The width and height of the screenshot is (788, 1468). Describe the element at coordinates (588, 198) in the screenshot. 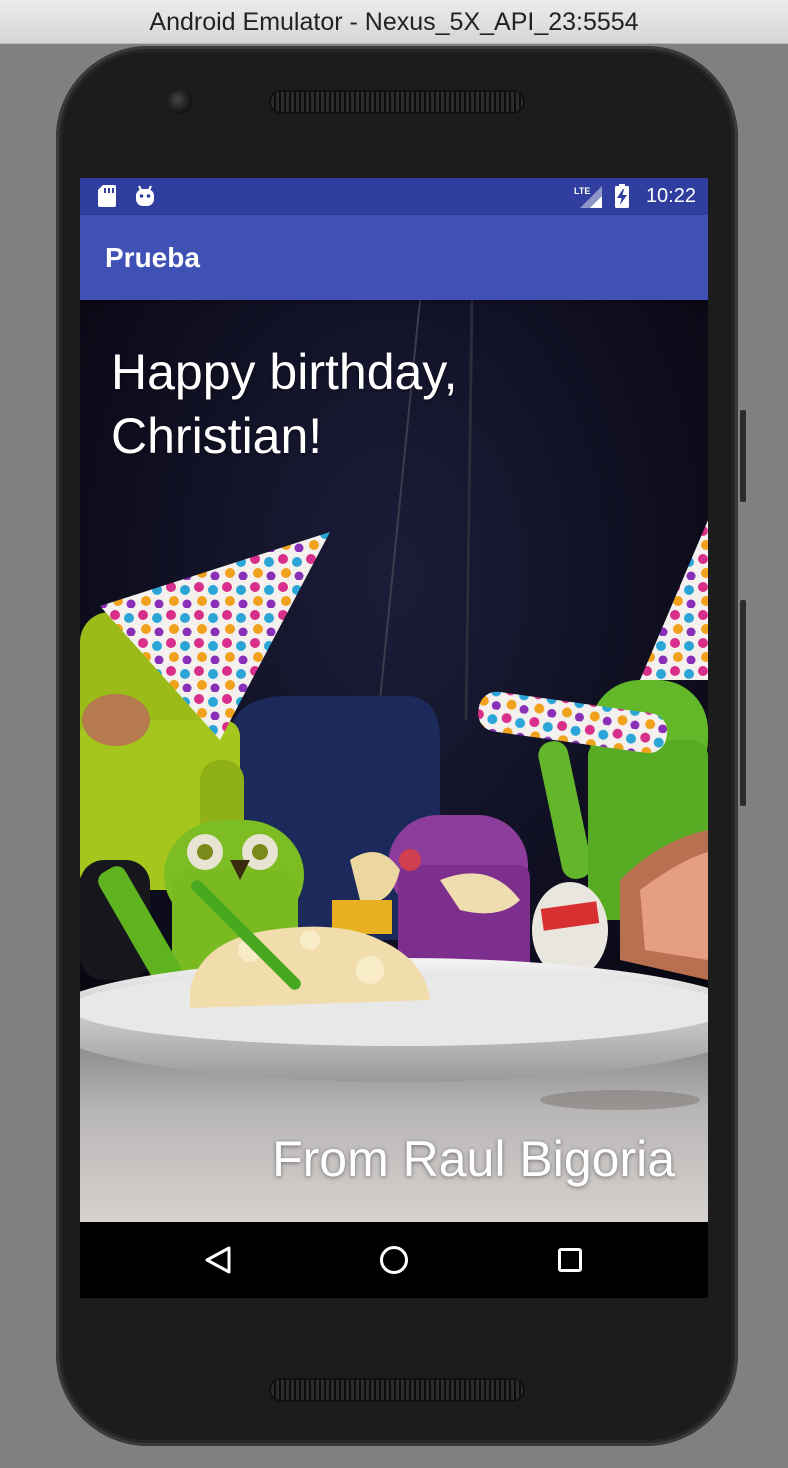

I see `lte-signal-icon: LTE` at that location.